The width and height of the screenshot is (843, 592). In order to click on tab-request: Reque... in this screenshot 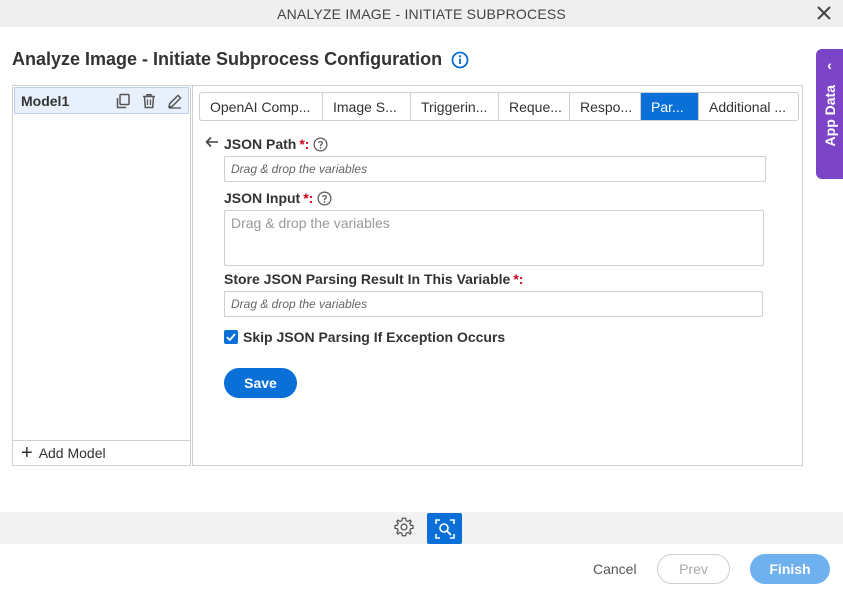, I will do `click(534, 106)`.